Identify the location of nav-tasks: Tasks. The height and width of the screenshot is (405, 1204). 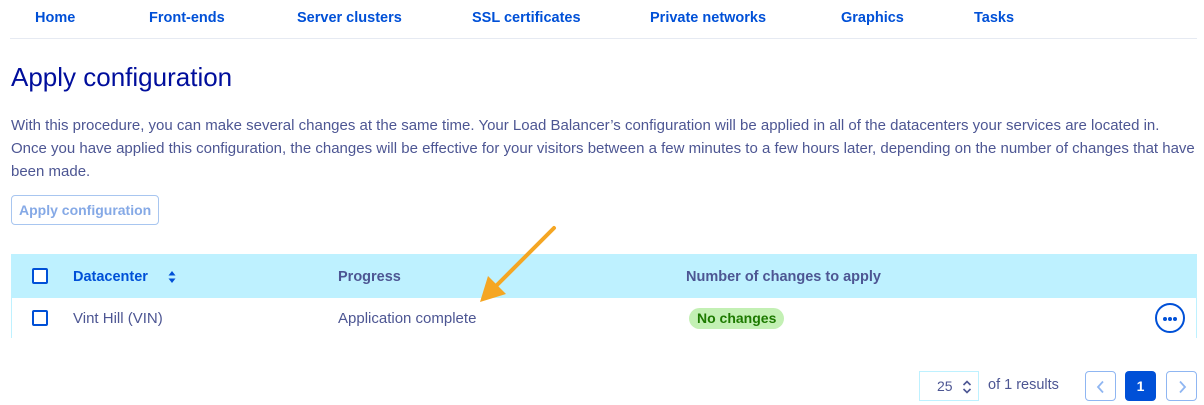
(994, 18).